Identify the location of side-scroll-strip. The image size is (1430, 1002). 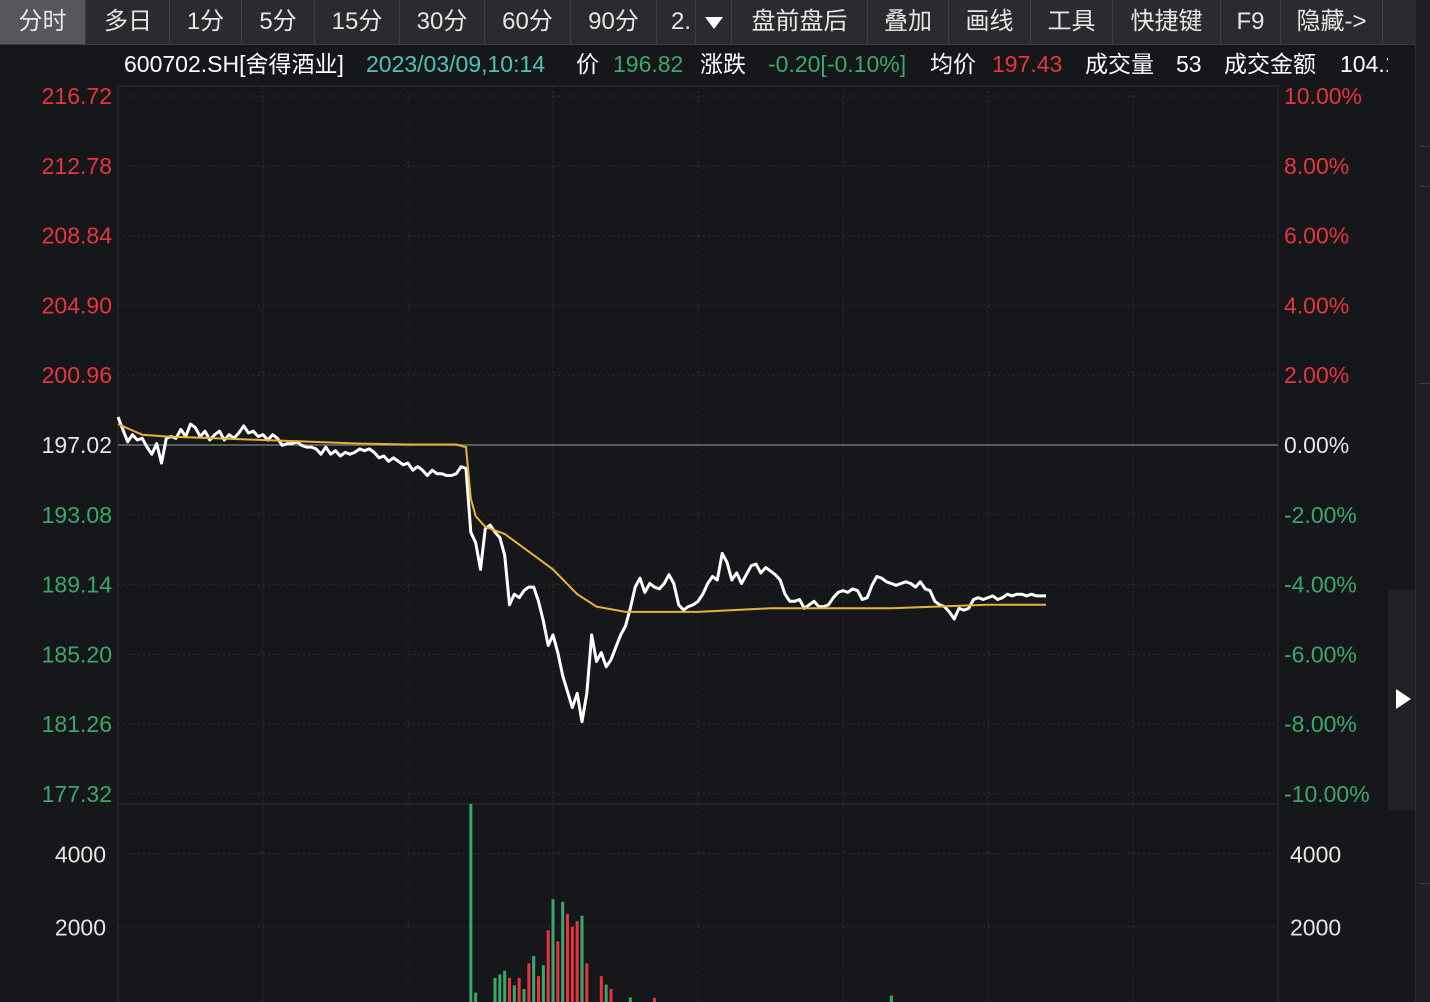
(1422, 501).